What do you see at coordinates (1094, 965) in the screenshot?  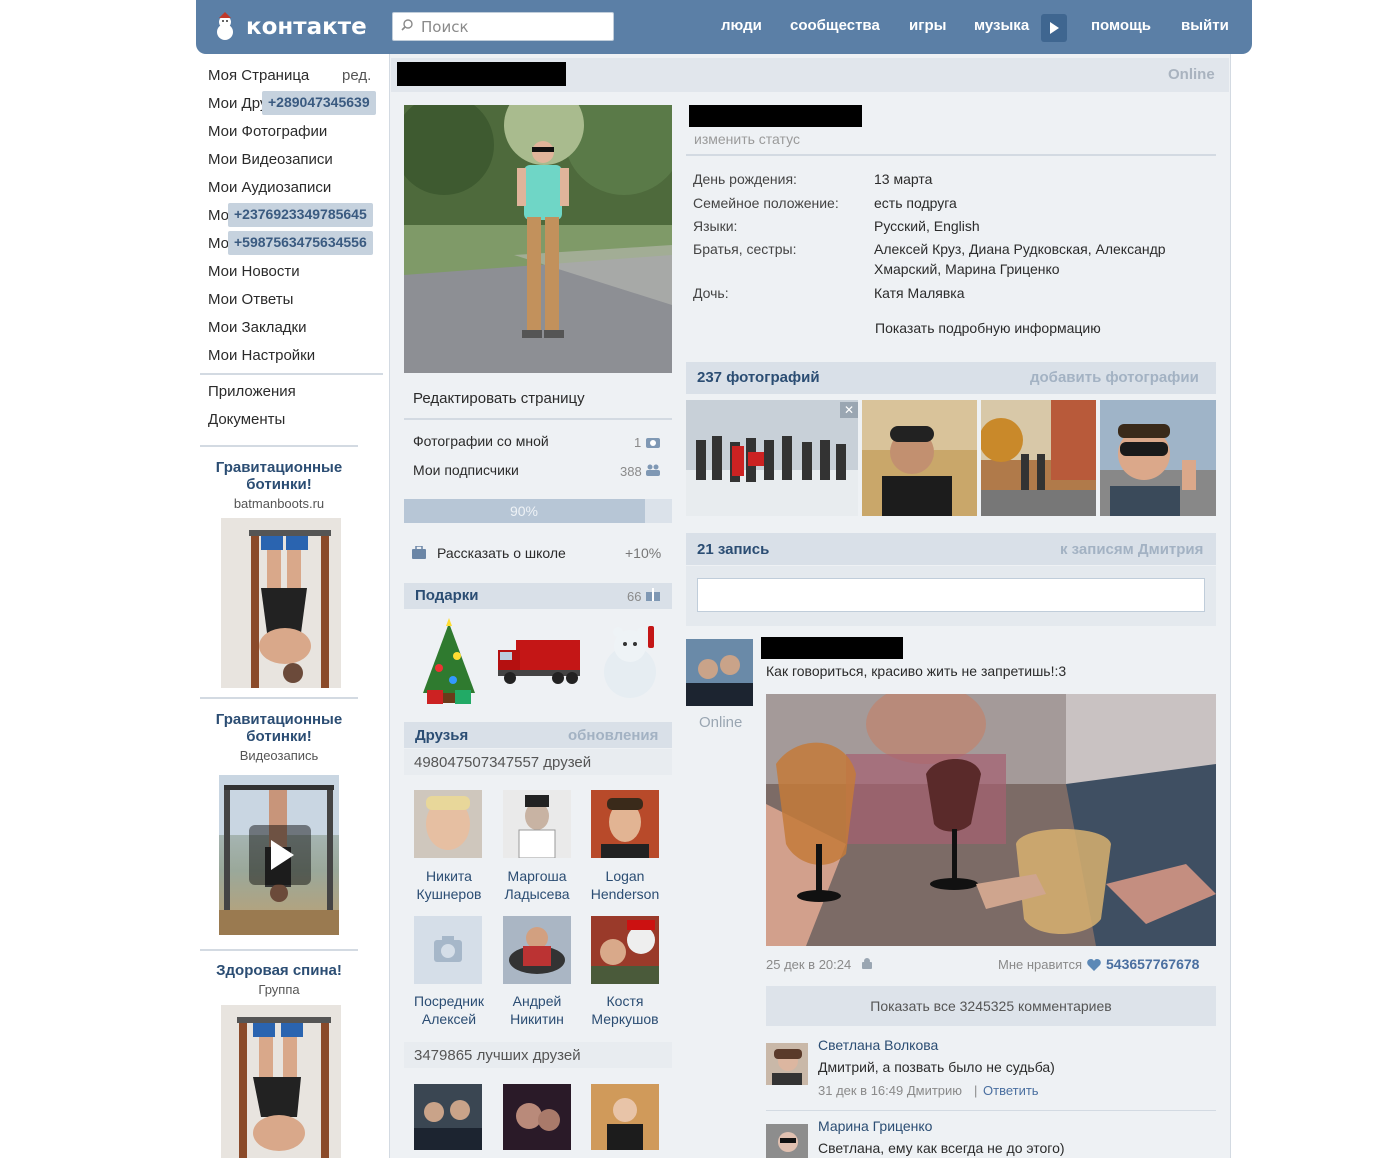 I see `heart-icon` at bounding box center [1094, 965].